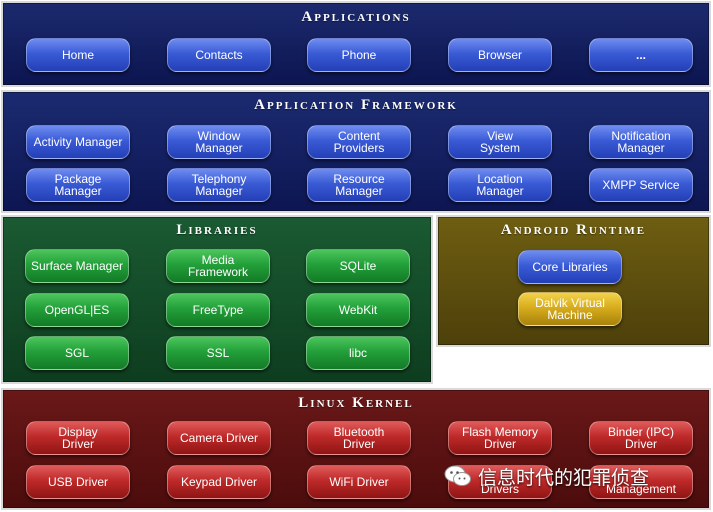 This screenshot has height=512, width=713. What do you see at coordinates (218, 266) in the screenshot?
I see `media-framework-button: Media Framework` at bounding box center [218, 266].